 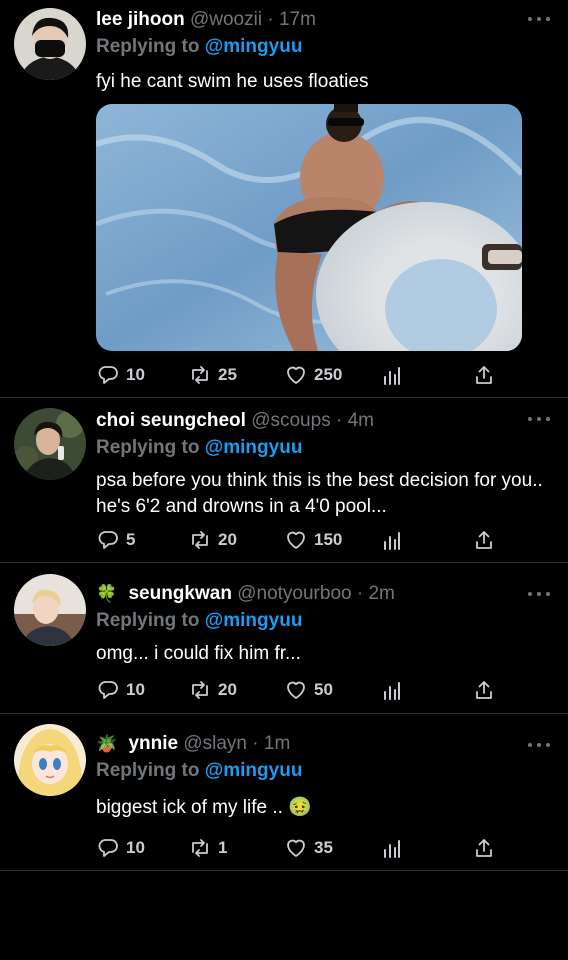 I want to click on like-button: 50, so click(x=308, y=690).